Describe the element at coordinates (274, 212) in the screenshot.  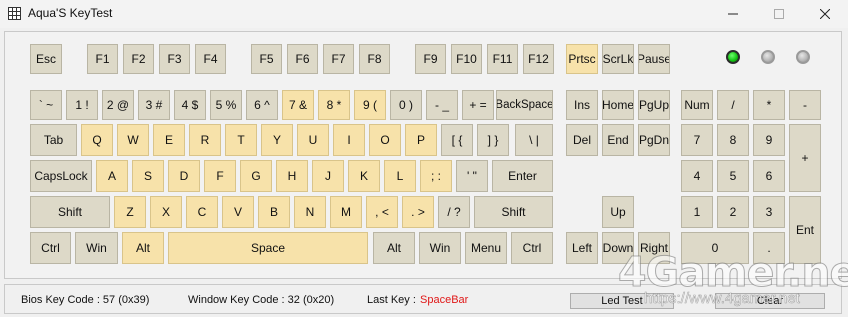
I see `key-b: B` at that location.